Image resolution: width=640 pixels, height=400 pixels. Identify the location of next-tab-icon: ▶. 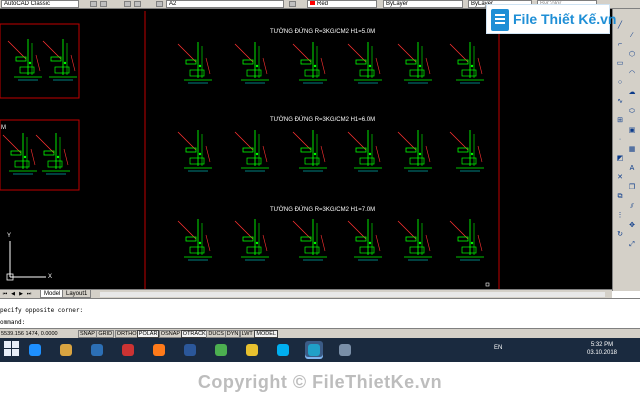
(21, 294).